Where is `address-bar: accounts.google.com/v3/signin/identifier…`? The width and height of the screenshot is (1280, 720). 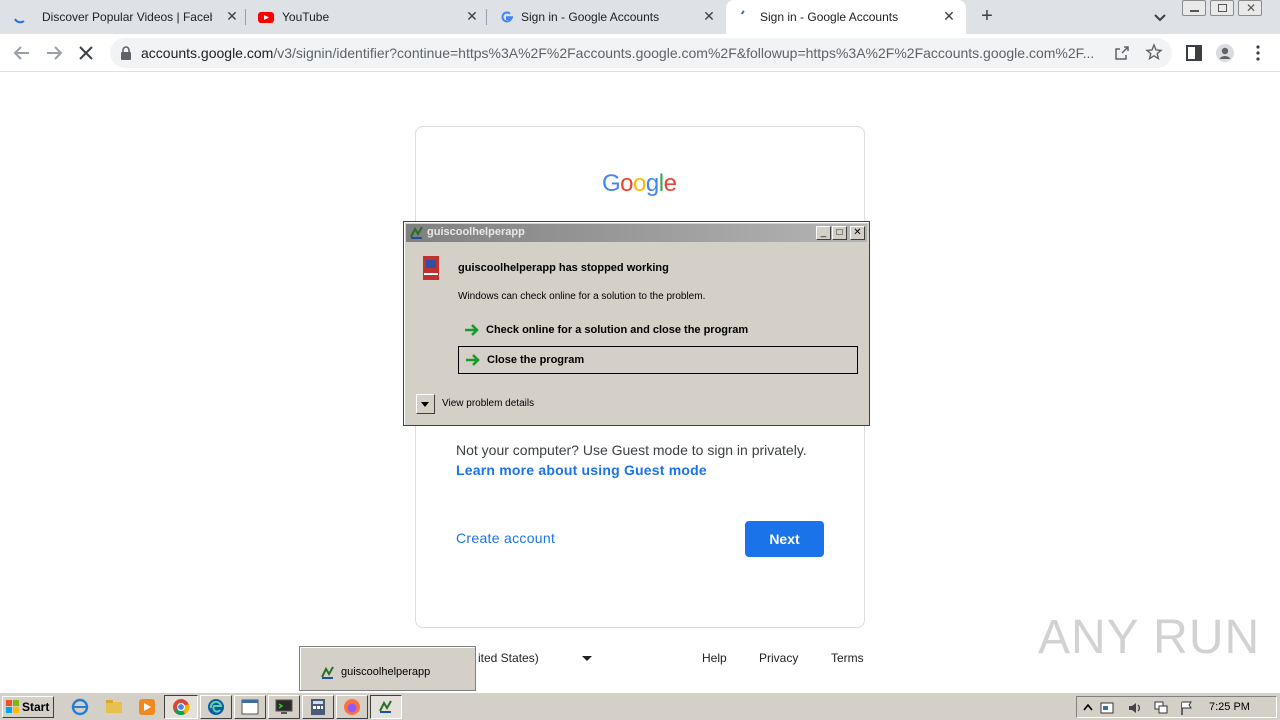
address-bar: accounts.google.com/v3/signin/identifier… is located at coordinates (641, 53).